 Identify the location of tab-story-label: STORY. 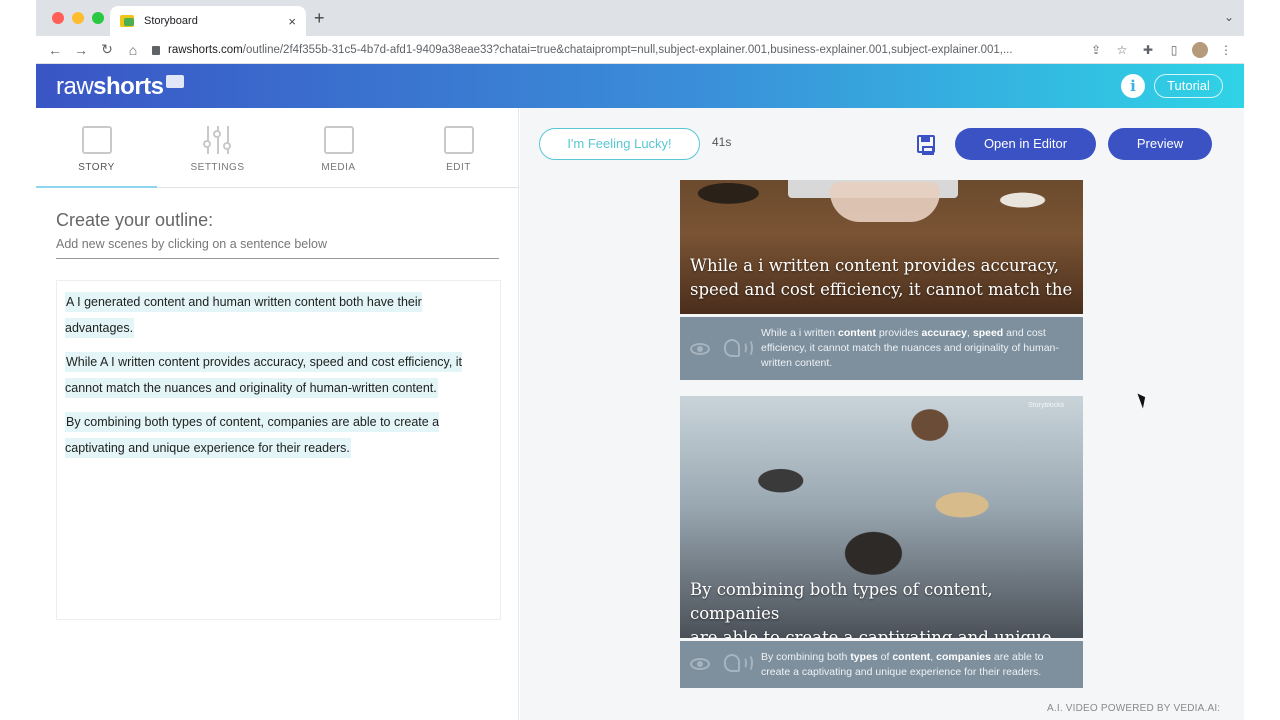
(96, 167).